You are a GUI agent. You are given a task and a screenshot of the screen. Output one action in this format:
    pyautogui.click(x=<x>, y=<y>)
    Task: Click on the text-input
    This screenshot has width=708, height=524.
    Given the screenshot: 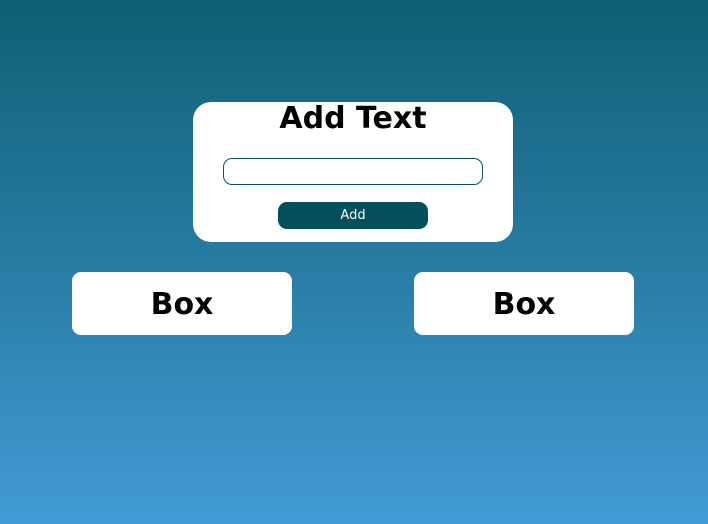 What is the action you would take?
    pyautogui.click(x=353, y=171)
    